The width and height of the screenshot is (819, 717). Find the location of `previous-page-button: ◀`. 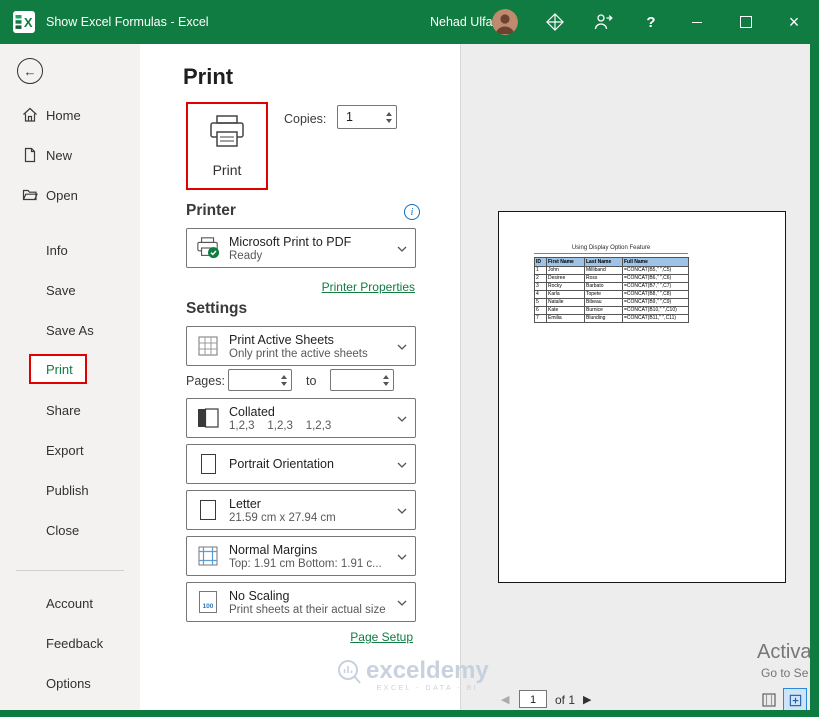

previous-page-button: ◀ is located at coordinates (505, 699).